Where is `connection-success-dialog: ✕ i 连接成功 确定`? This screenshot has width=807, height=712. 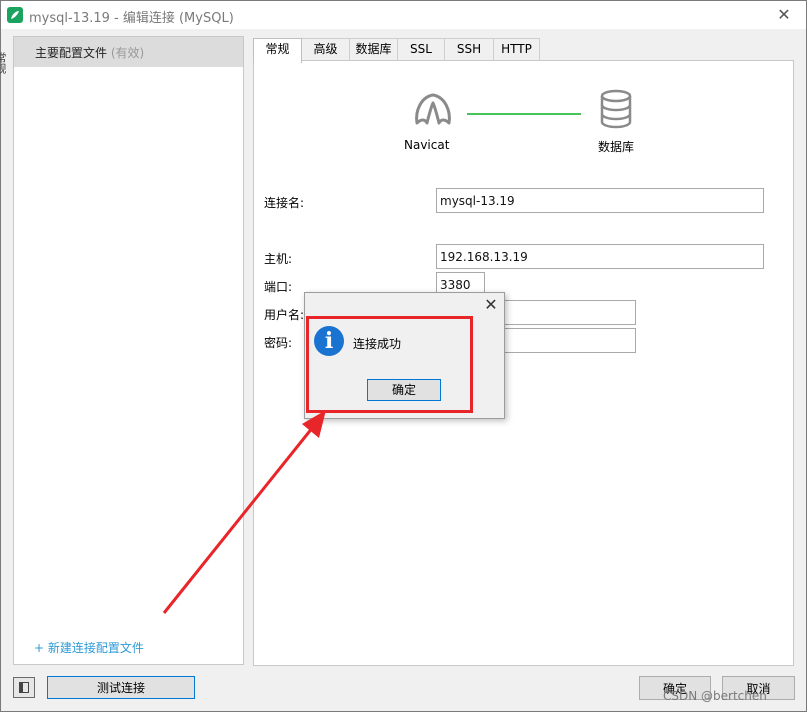
connection-success-dialog: ✕ i 连接成功 确定 is located at coordinates (404, 355).